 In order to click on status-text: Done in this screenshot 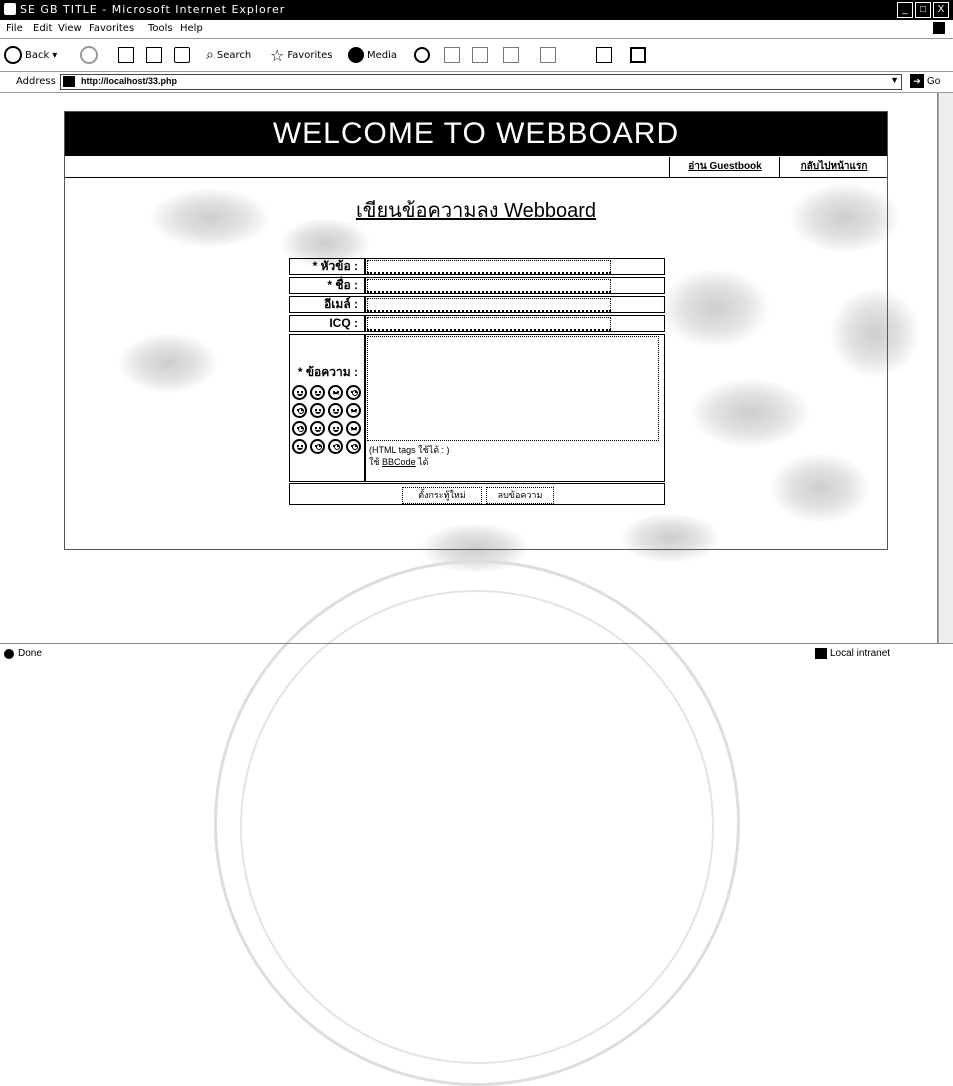, I will do `click(30, 653)`.